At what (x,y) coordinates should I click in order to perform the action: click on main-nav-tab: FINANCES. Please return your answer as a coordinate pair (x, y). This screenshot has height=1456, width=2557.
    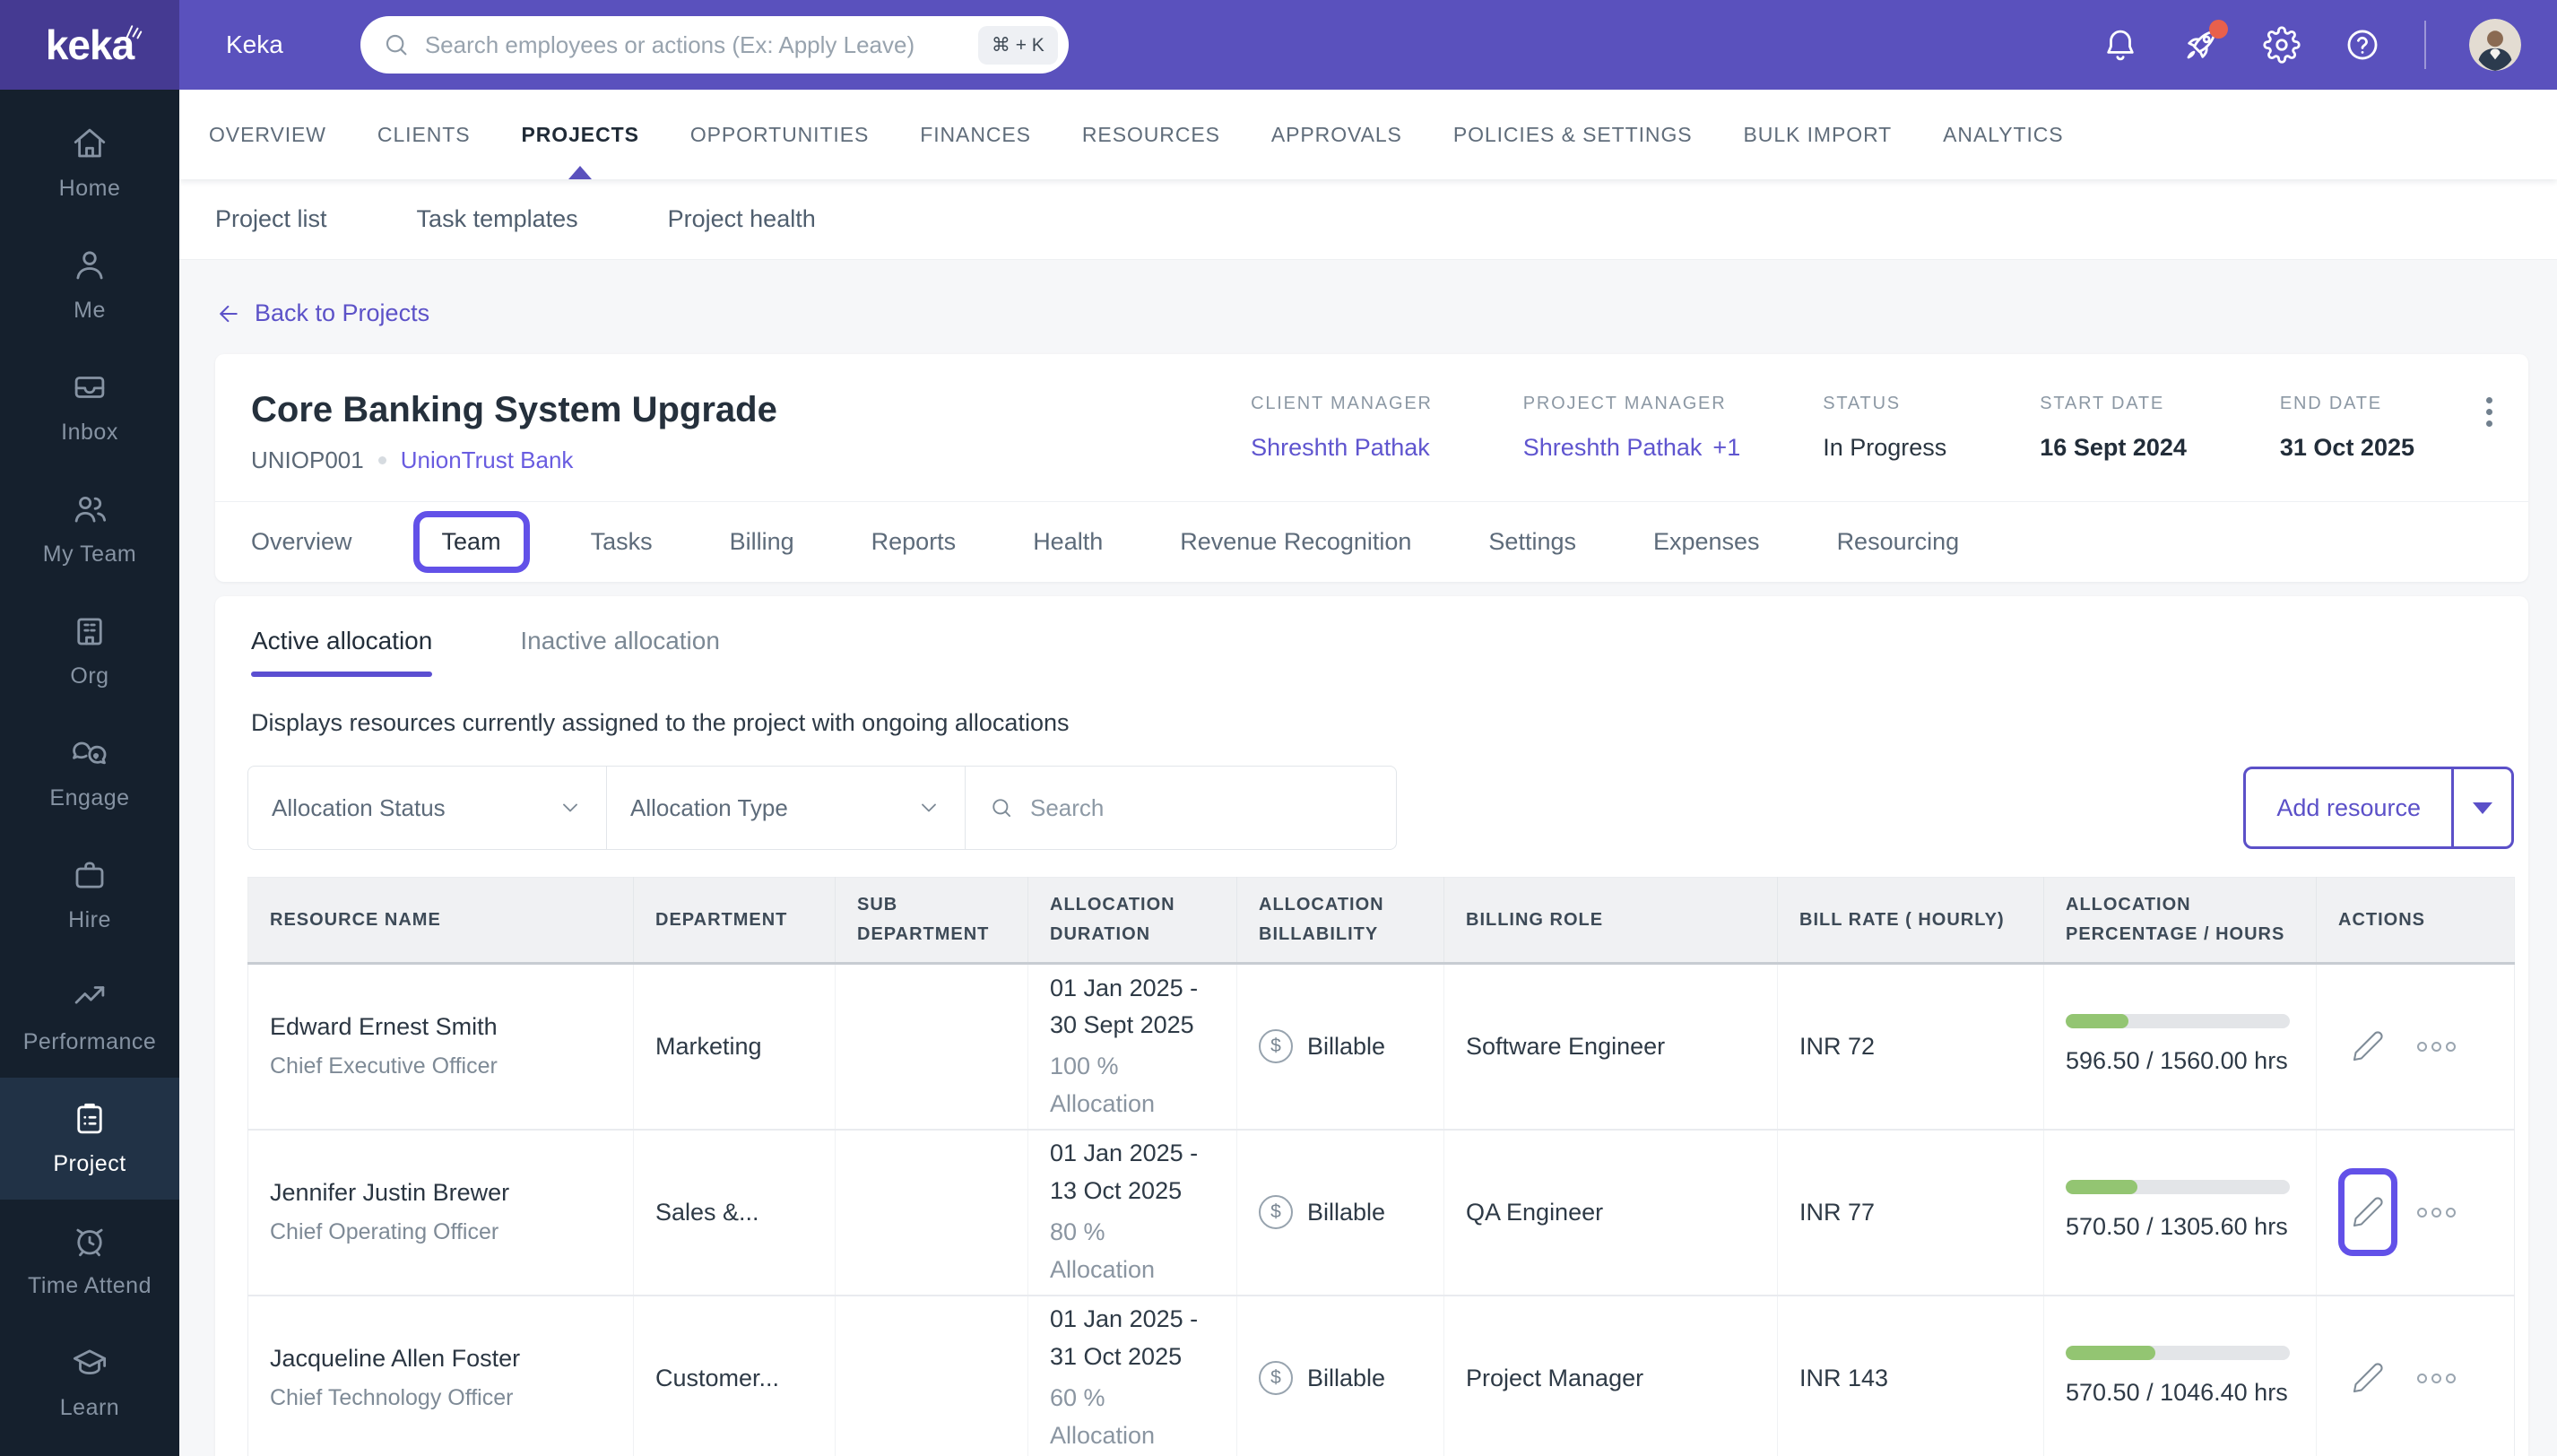
    Looking at the image, I should click on (975, 134).